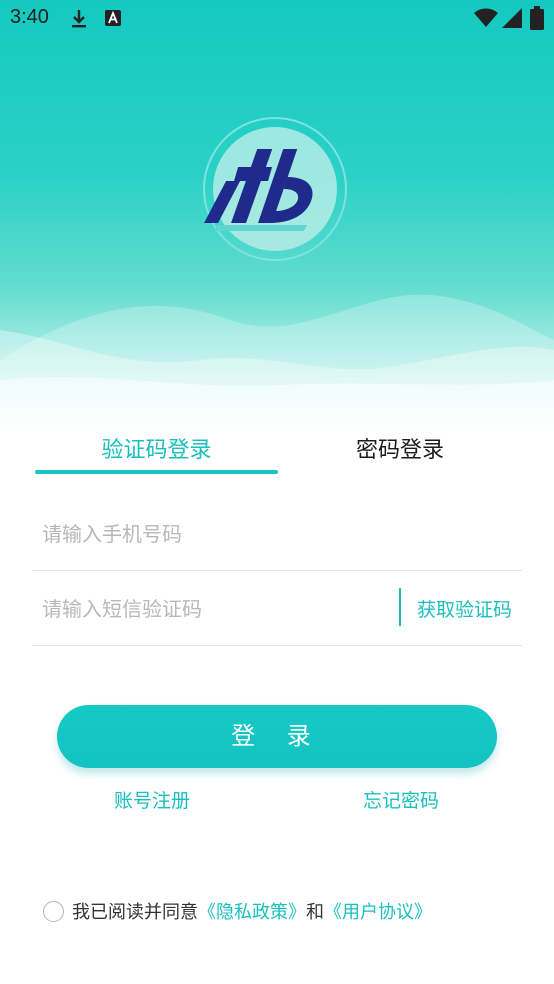  What do you see at coordinates (113, 20) in the screenshot?
I see `a-notification-icon` at bounding box center [113, 20].